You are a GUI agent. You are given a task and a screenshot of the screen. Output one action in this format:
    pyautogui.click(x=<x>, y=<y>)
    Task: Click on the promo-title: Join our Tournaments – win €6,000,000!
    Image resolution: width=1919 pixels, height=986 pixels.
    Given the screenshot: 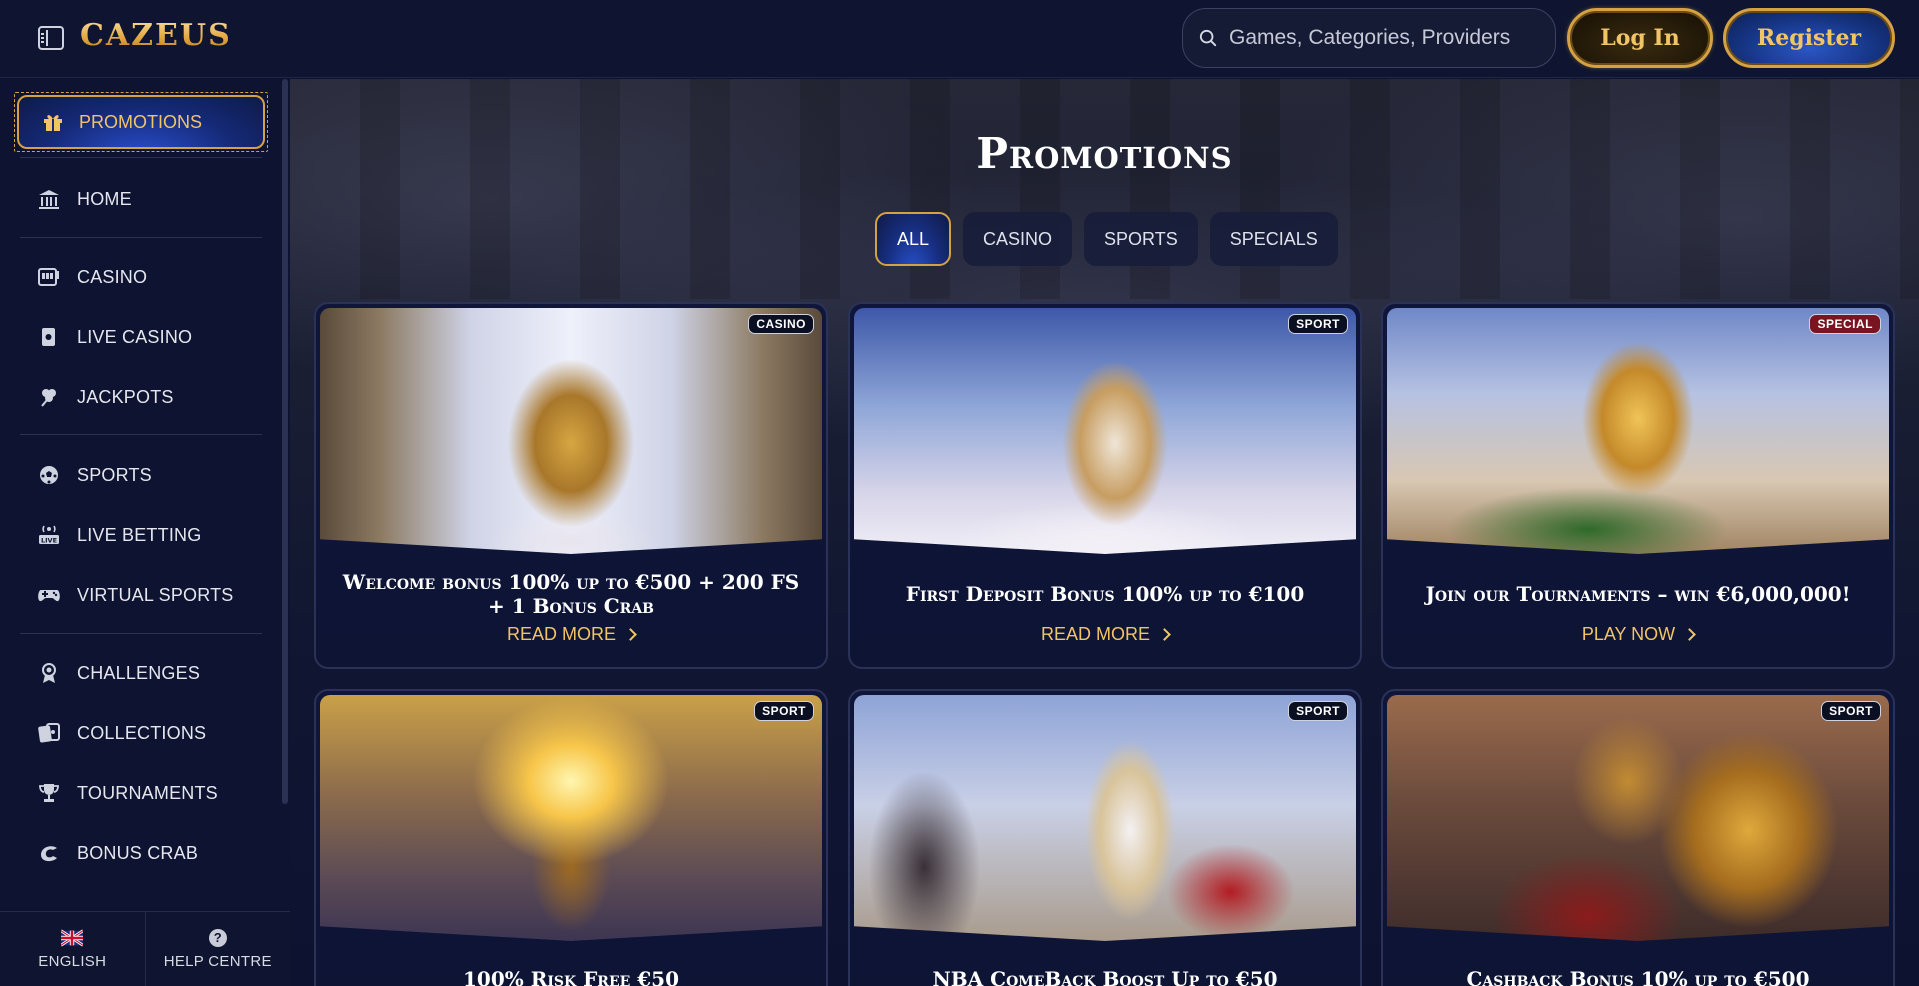 What is the action you would take?
    pyautogui.click(x=1638, y=594)
    